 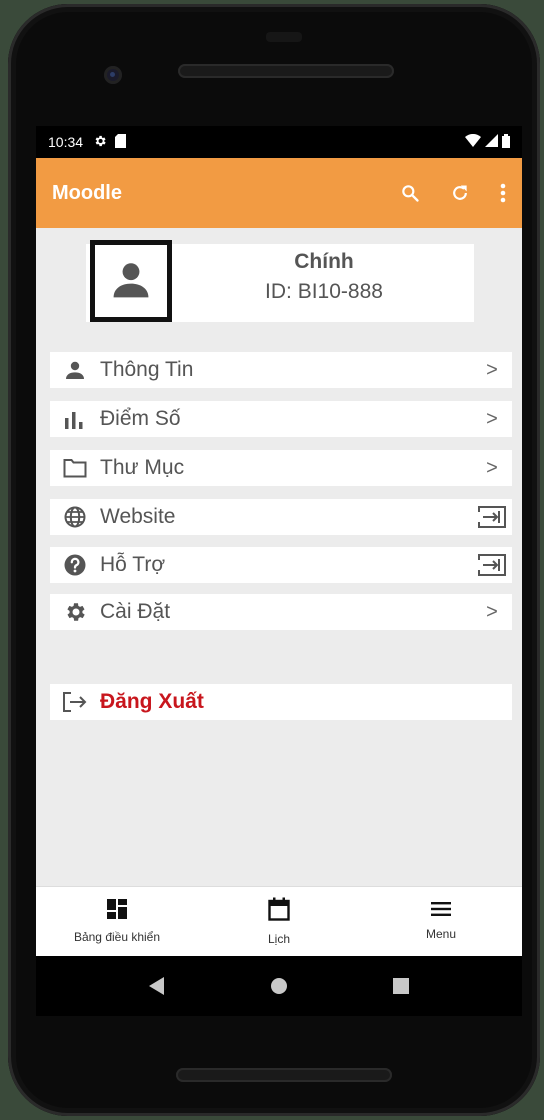 What do you see at coordinates (491, 142) in the screenshot?
I see `signal-icon` at bounding box center [491, 142].